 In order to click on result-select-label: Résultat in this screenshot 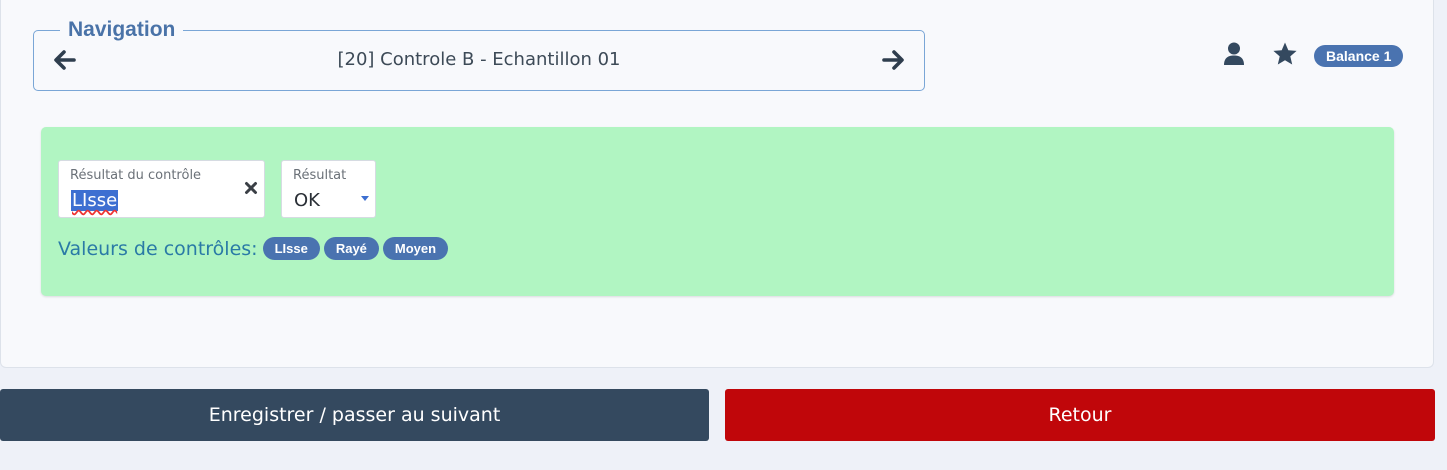, I will do `click(320, 175)`.